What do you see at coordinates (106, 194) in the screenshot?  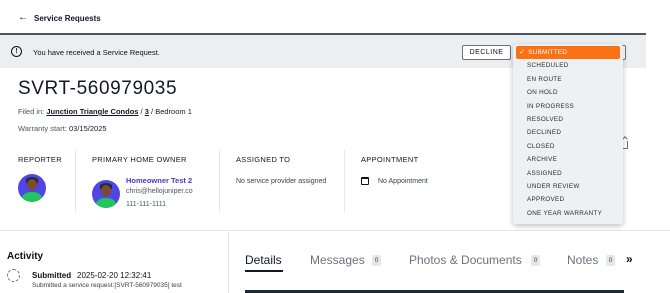 I see `owner-avatar` at bounding box center [106, 194].